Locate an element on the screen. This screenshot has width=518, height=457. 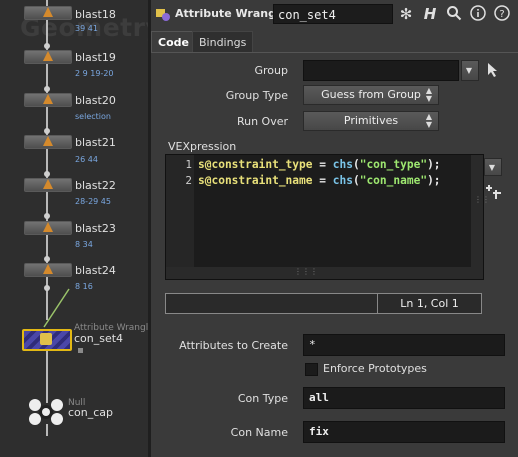
group-type-select: Guess from Group ▲ ▼ is located at coordinates (371, 95).